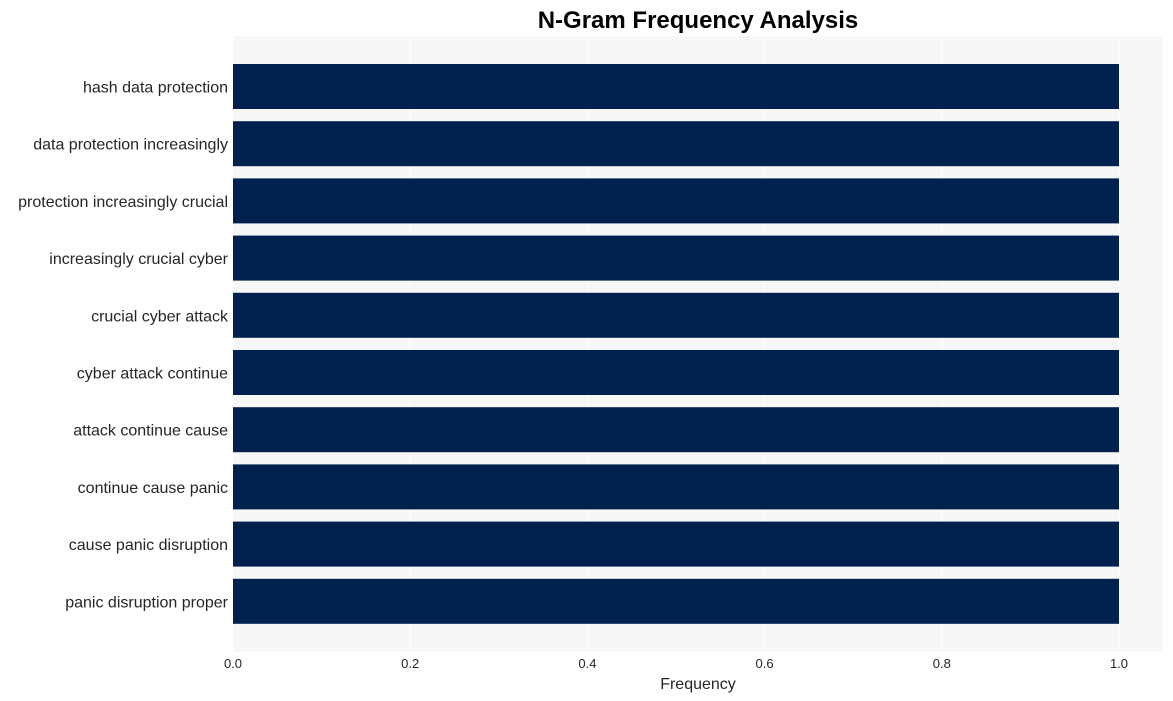  Describe the element at coordinates (676, 663) in the screenshot. I see `x-tick-labels: 0.0 0.2 0.4 0.6 0.8 1.0` at that location.